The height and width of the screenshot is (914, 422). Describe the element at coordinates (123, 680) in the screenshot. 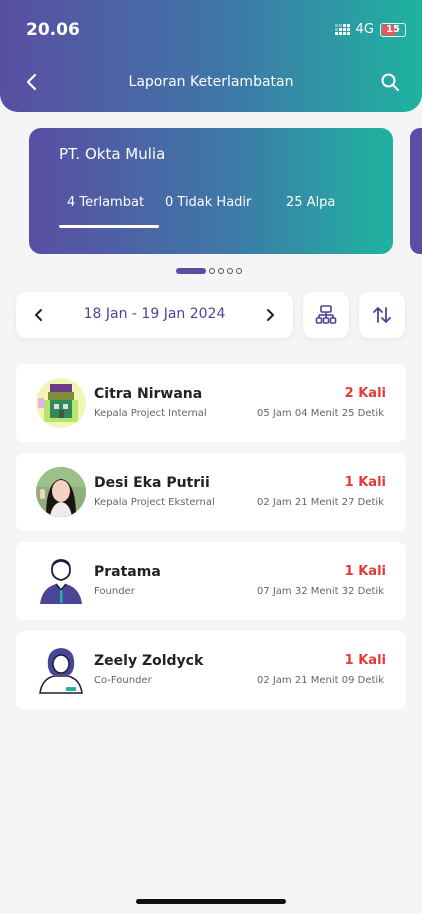

I see `employee-role: Co-Founder` at that location.